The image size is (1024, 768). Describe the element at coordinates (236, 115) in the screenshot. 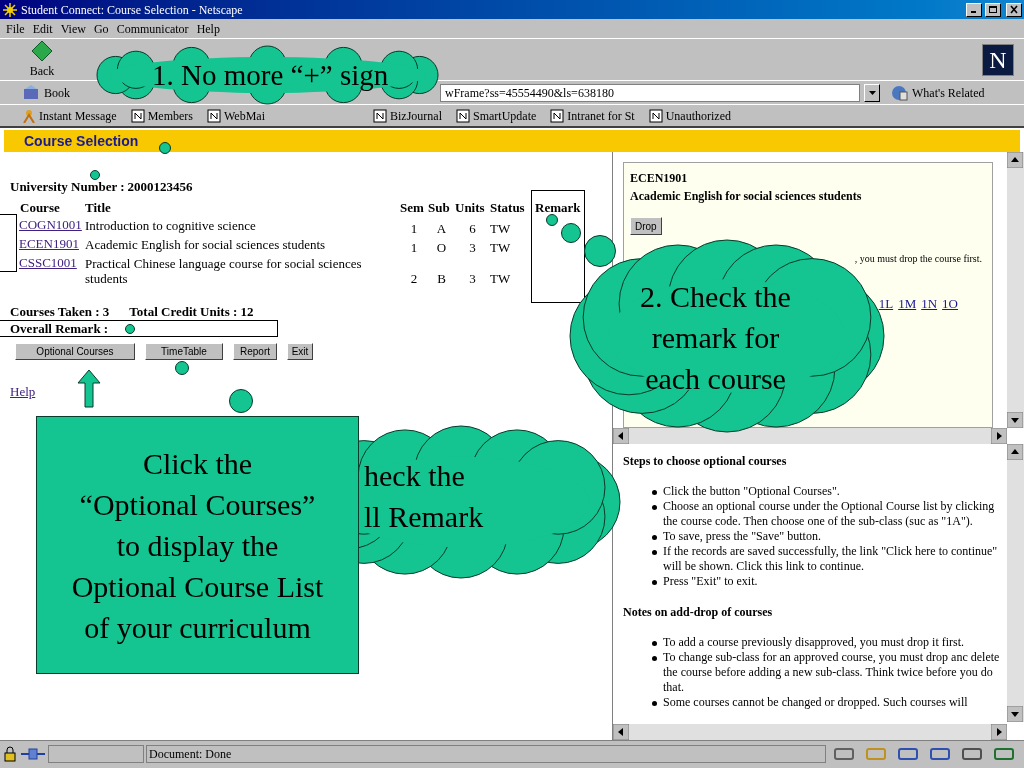

I see `bookmark-link: WebMai` at that location.